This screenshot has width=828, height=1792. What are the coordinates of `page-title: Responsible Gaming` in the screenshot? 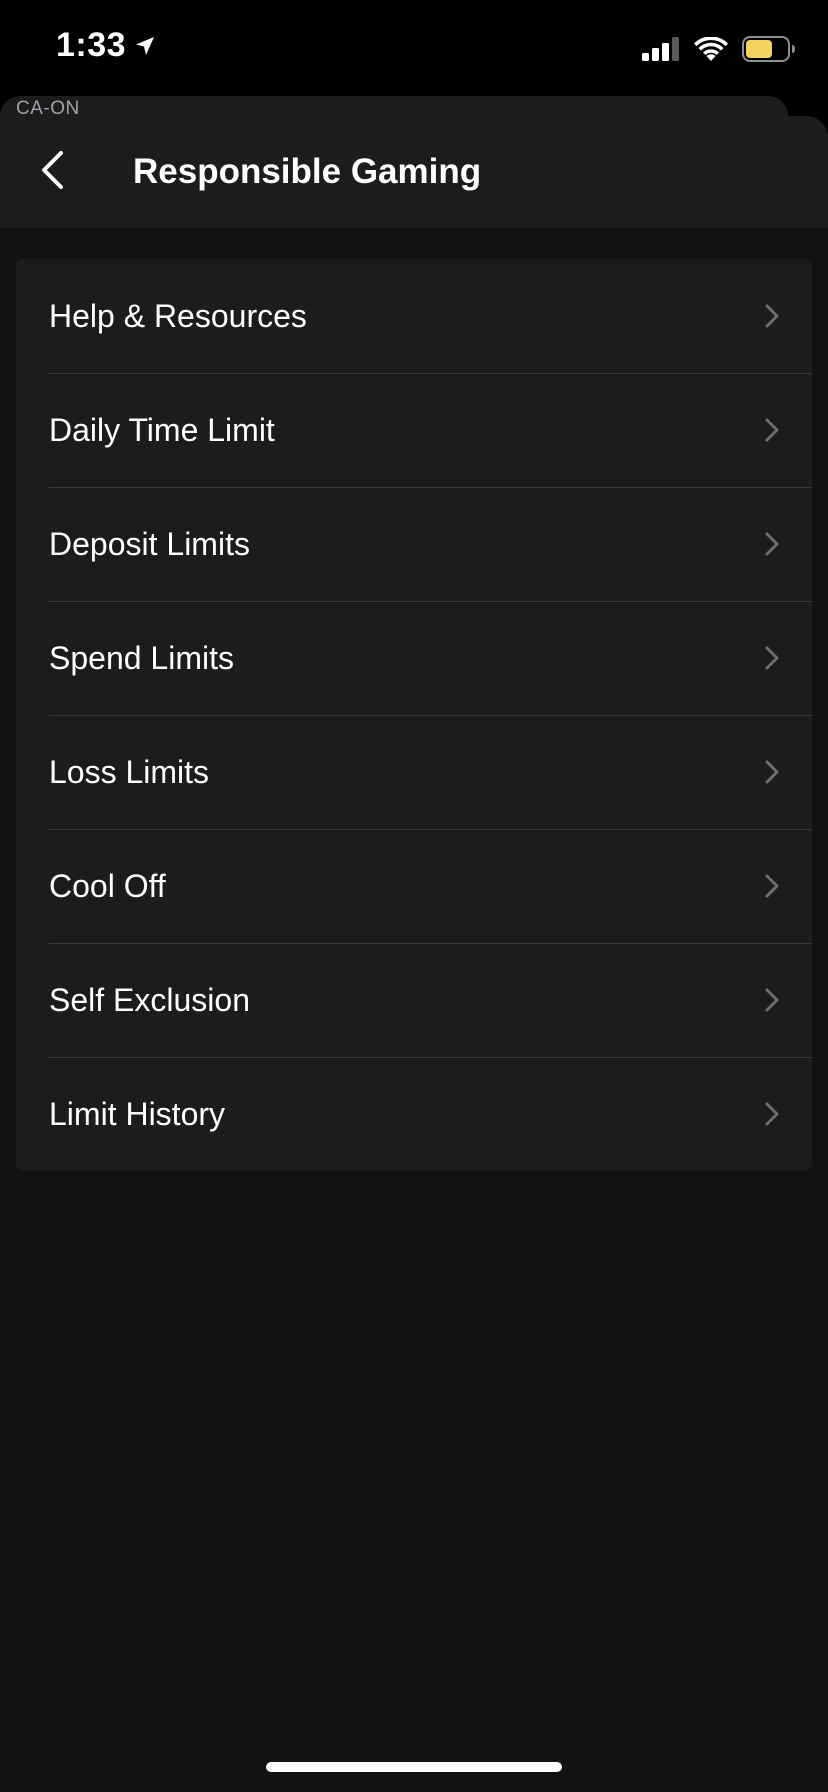 It's located at (307, 171).